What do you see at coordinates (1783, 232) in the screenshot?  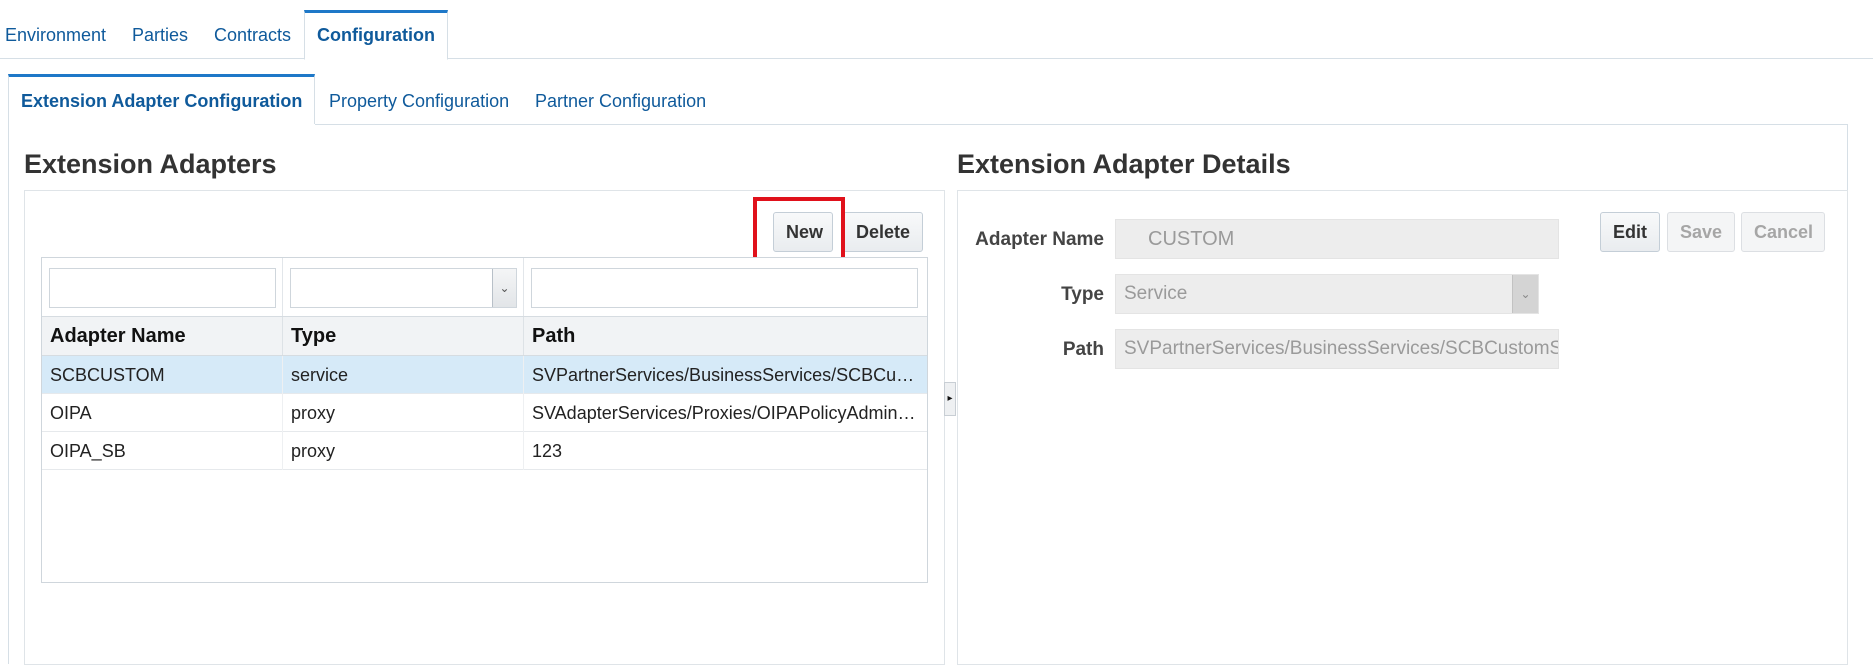 I see `cancel-button: Cancel` at bounding box center [1783, 232].